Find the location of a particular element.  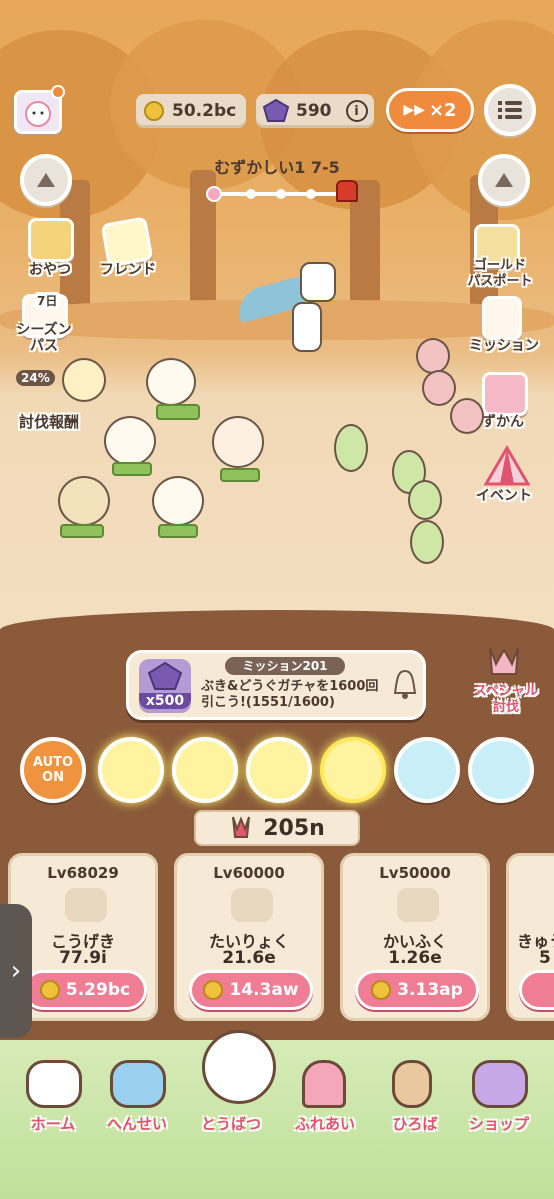

team-icon is located at coordinates (138, 1084).